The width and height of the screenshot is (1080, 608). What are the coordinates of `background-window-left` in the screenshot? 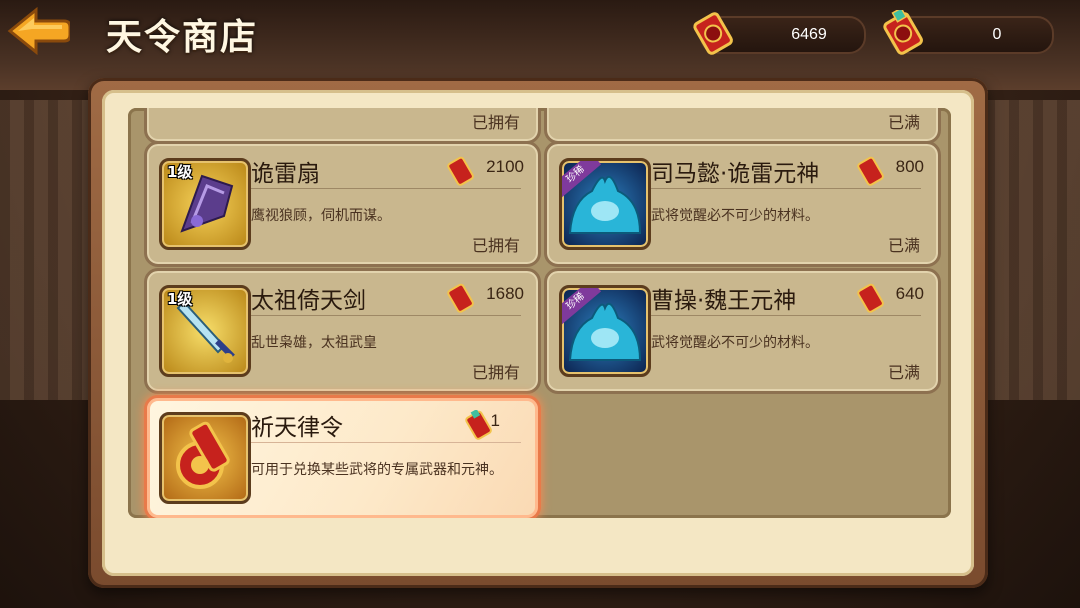 It's located at (47, 250).